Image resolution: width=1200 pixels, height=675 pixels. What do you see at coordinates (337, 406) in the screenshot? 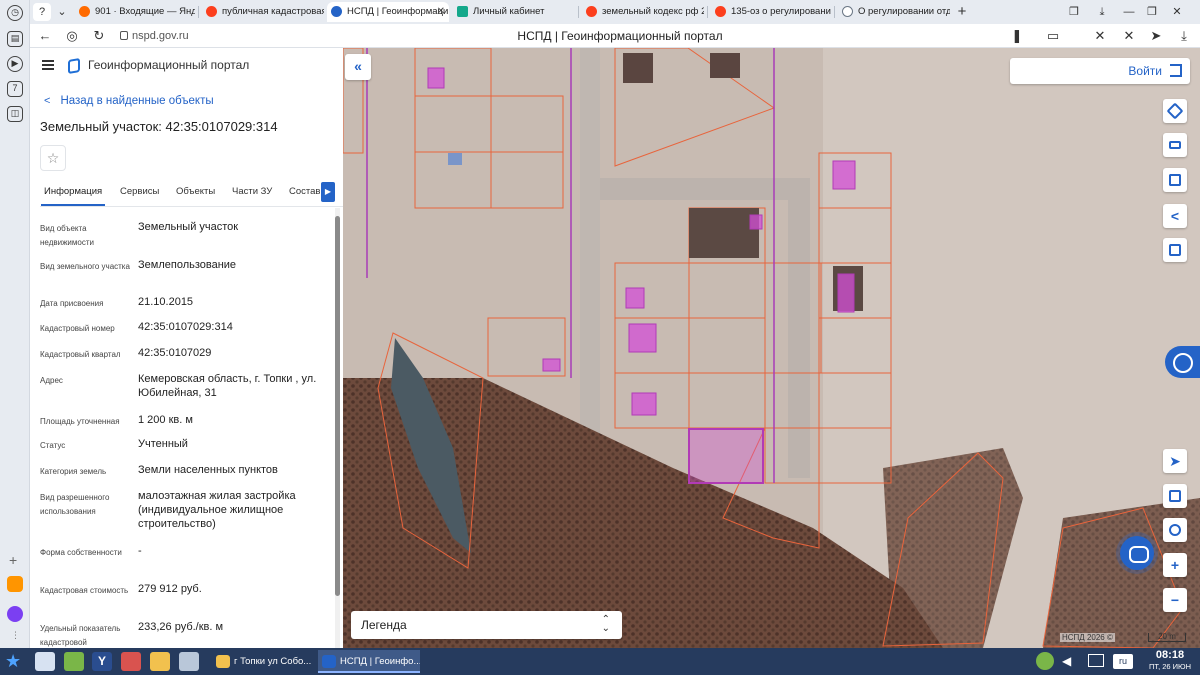
I see `scrollbar-thumb` at bounding box center [337, 406].